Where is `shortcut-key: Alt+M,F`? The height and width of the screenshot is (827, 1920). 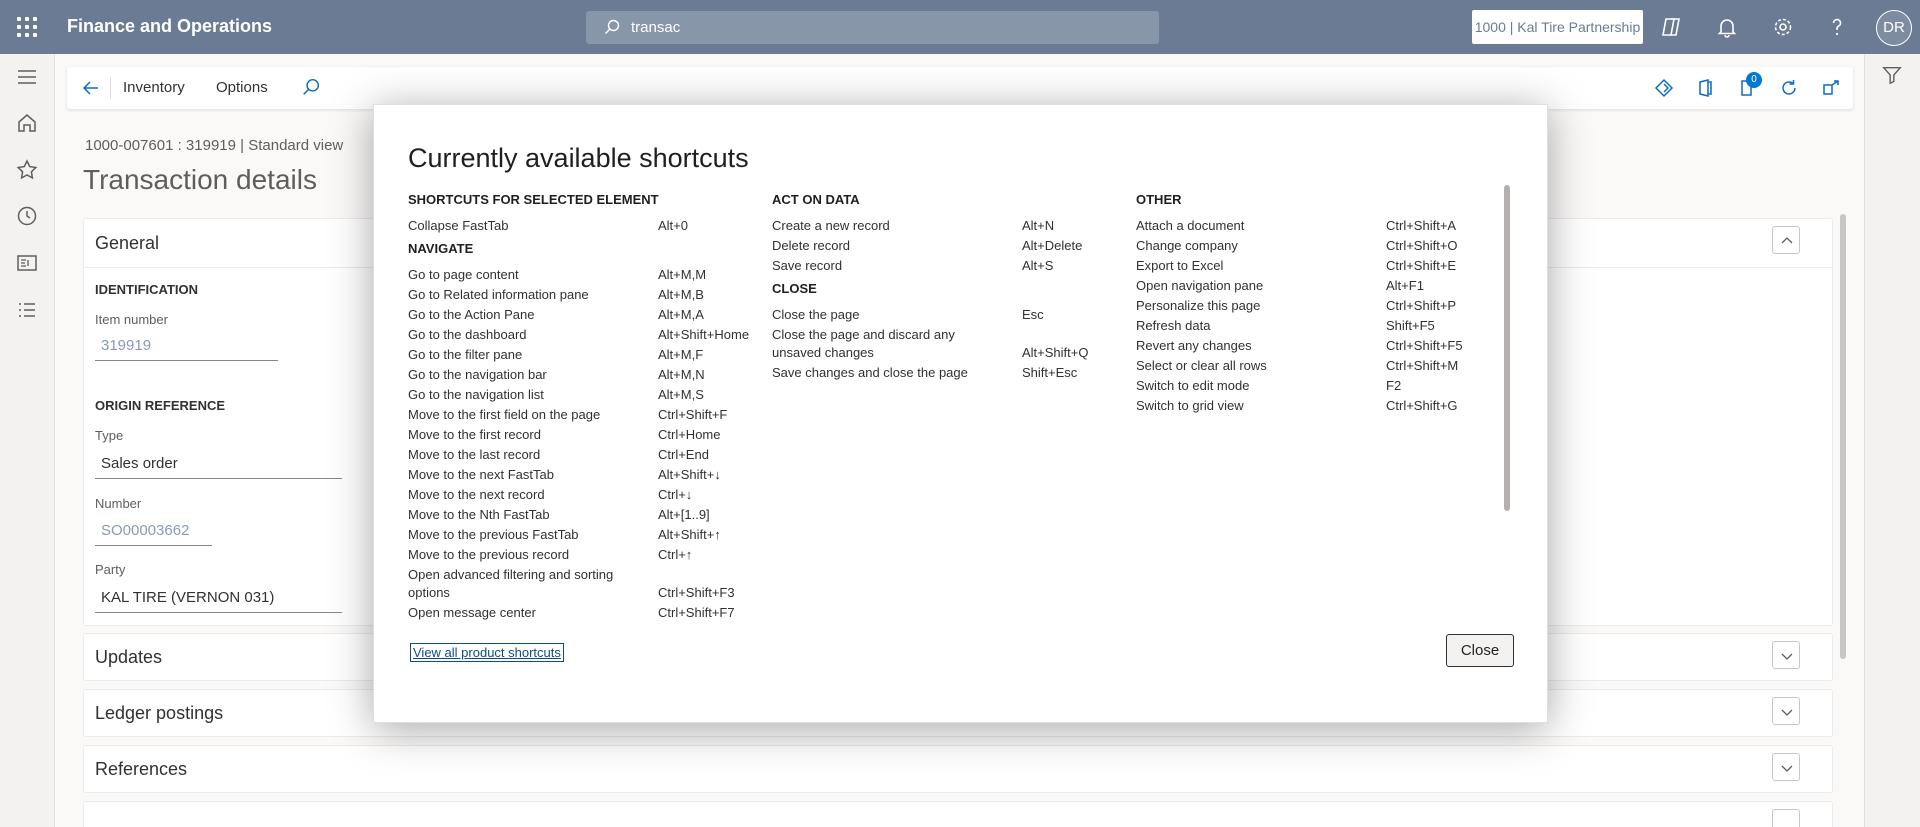 shortcut-key: Alt+M,F is located at coordinates (681, 354).